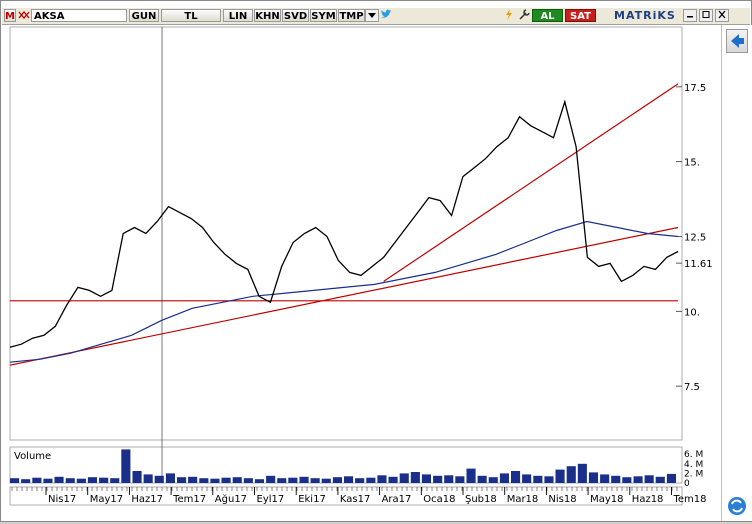  Describe the element at coordinates (693, 465) in the screenshot. I see `volume-tick-label: 4. M` at that location.